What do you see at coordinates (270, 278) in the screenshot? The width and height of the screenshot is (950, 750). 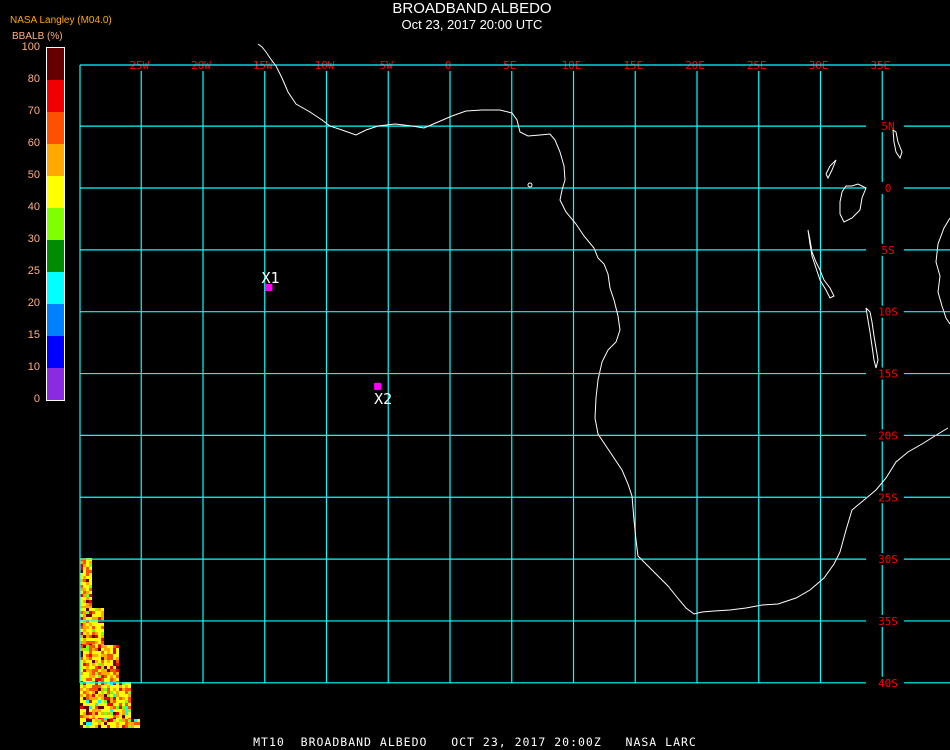 I see `marker-label: X1` at bounding box center [270, 278].